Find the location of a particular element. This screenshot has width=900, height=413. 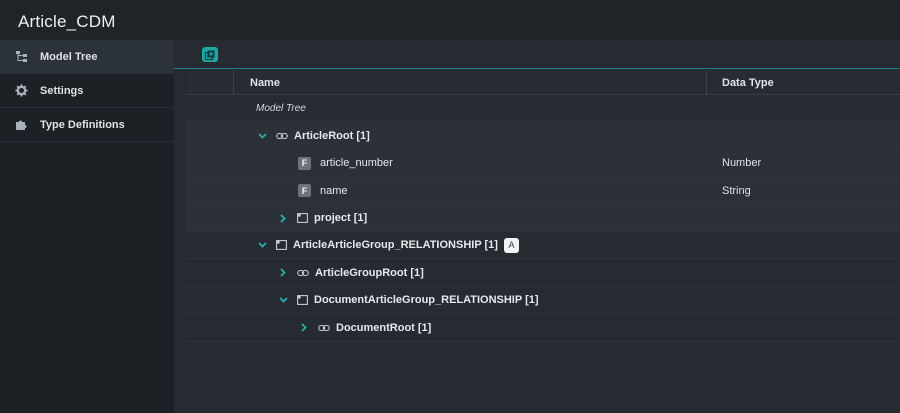

field-label: name is located at coordinates (334, 190).